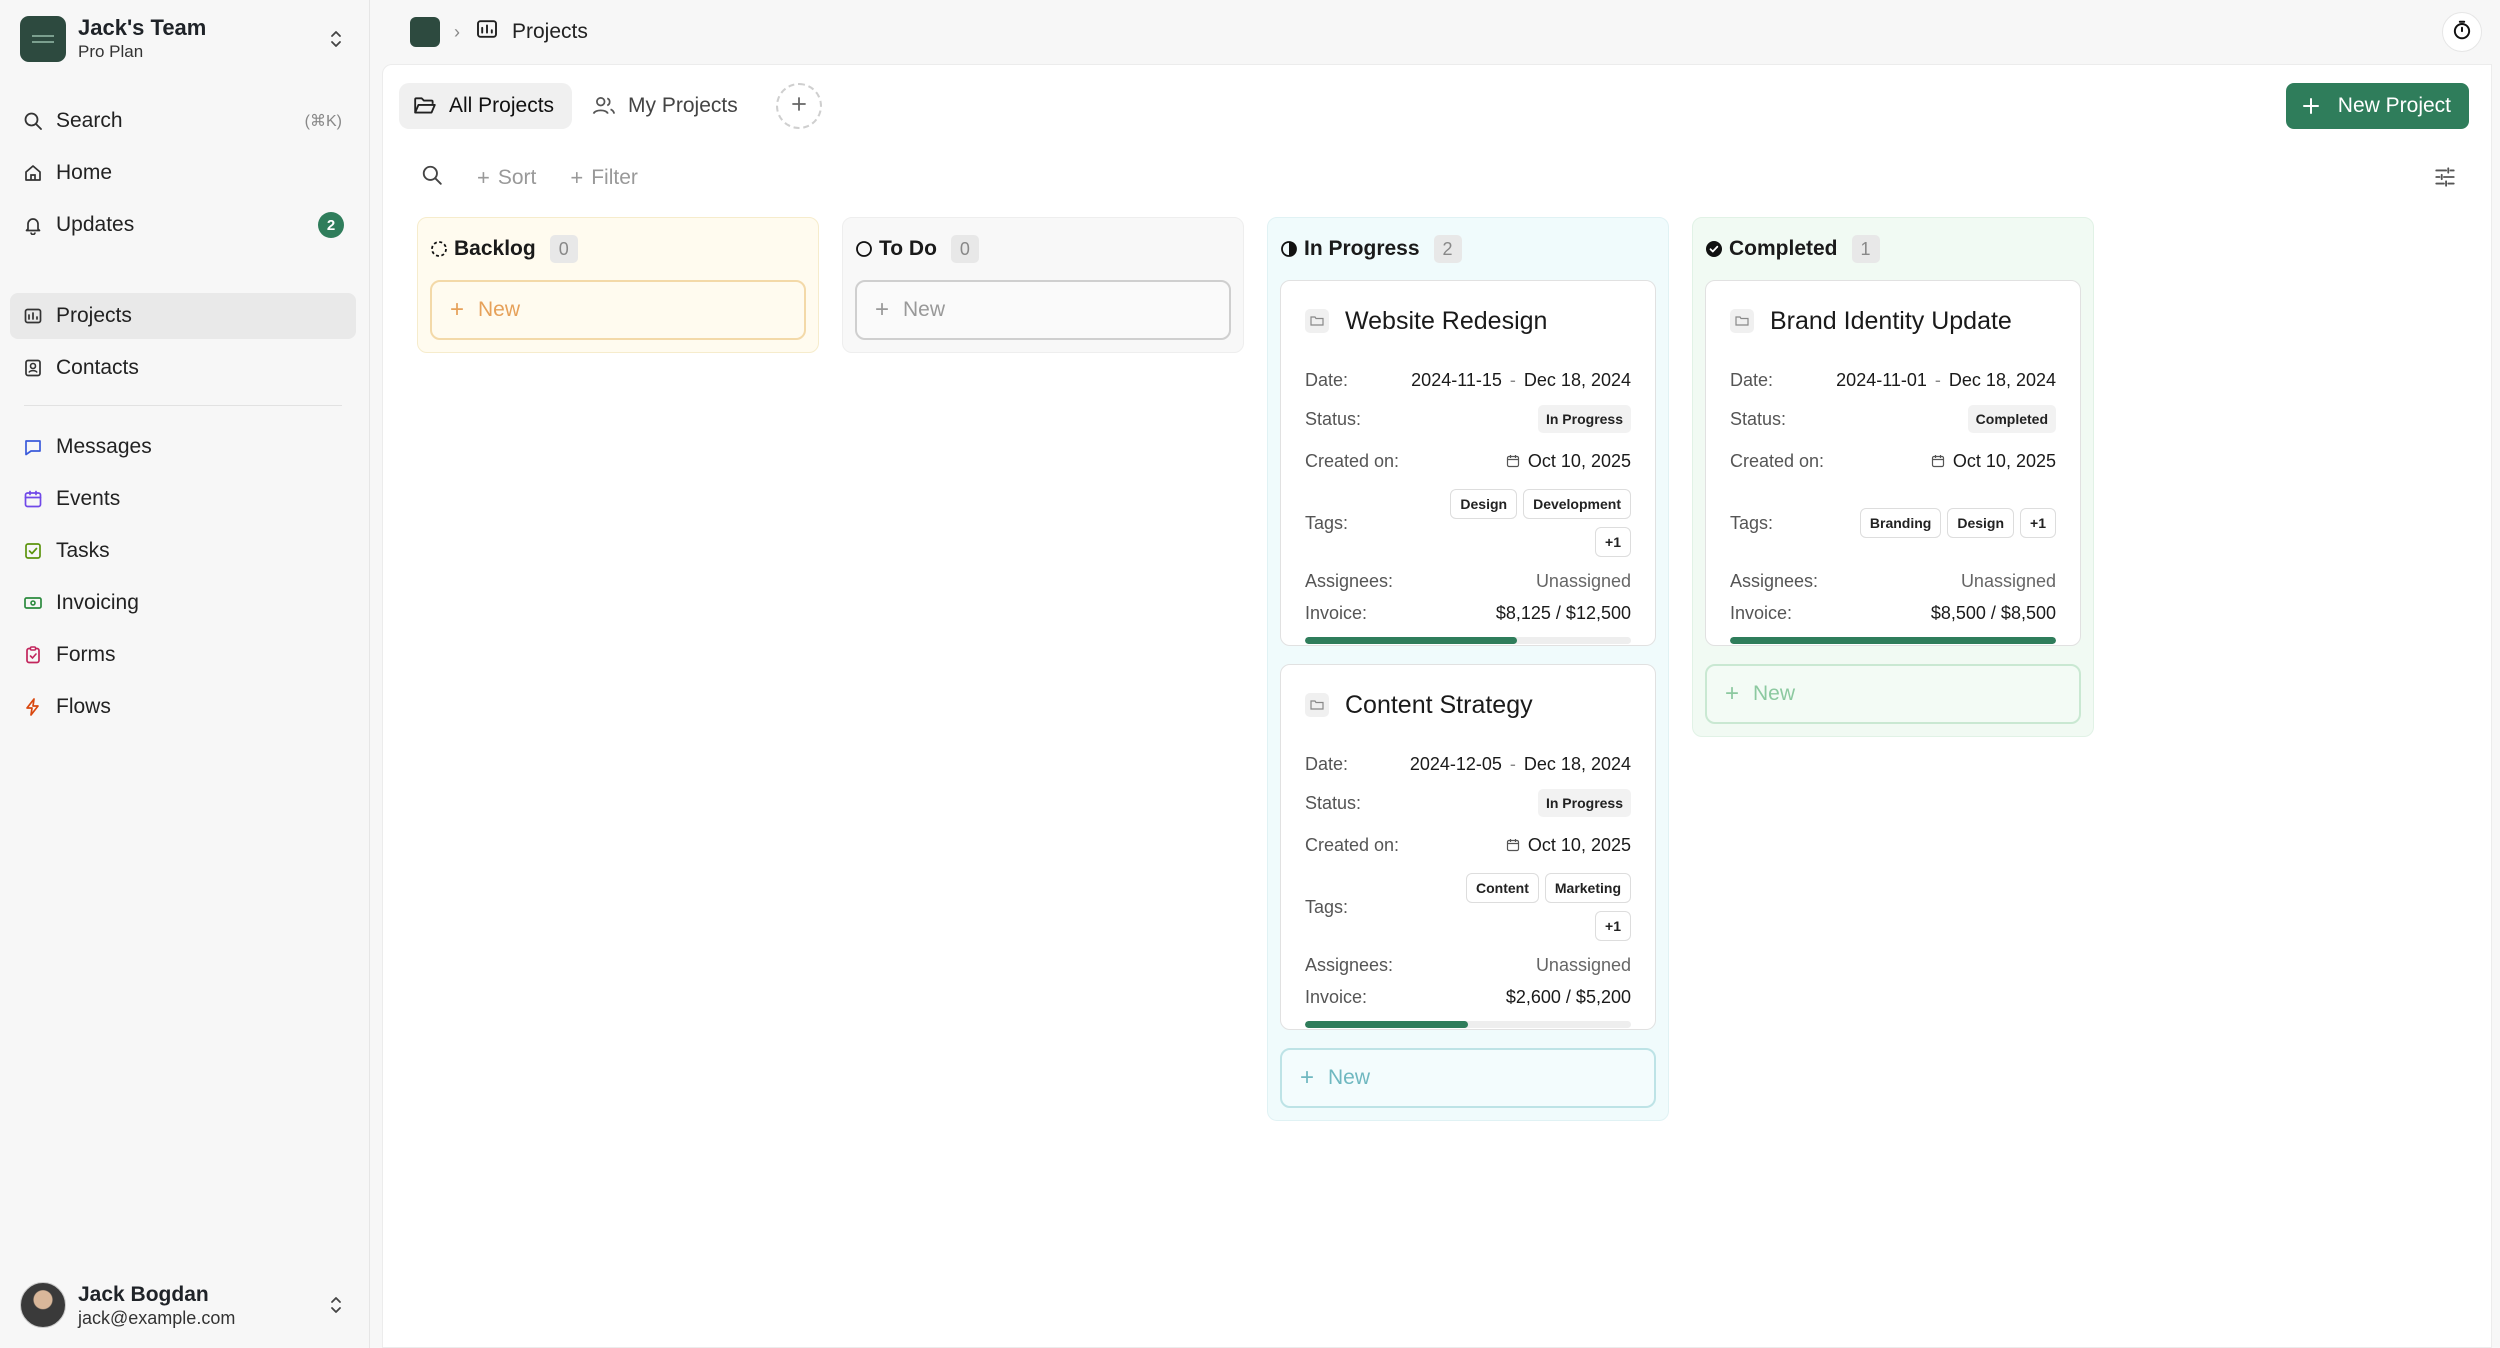  I want to click on filter-button: + Filter, so click(604, 178).